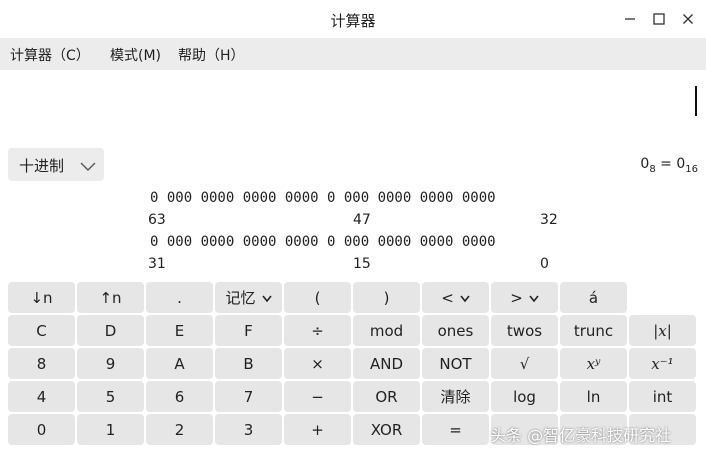  I want to click on key-6: 6, so click(179, 396).